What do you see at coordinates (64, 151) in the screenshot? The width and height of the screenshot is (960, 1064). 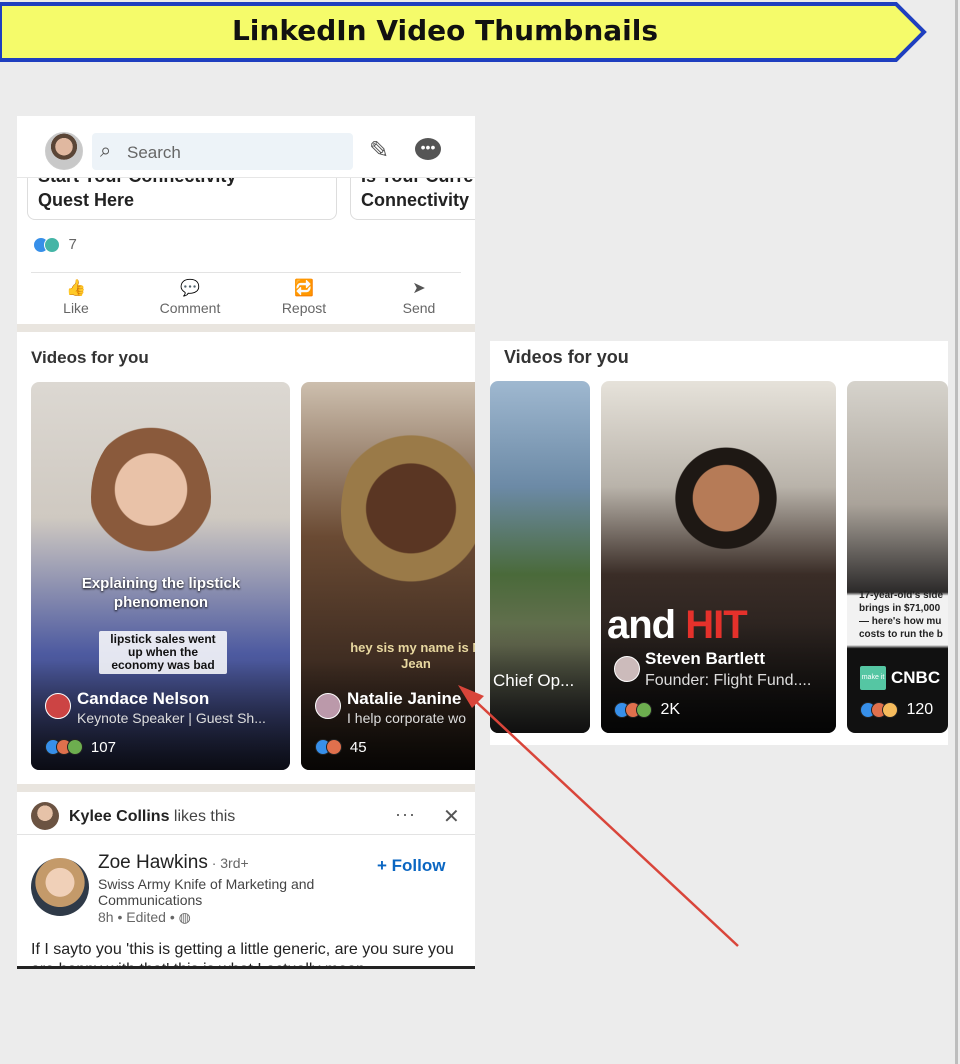 I see `avatar` at bounding box center [64, 151].